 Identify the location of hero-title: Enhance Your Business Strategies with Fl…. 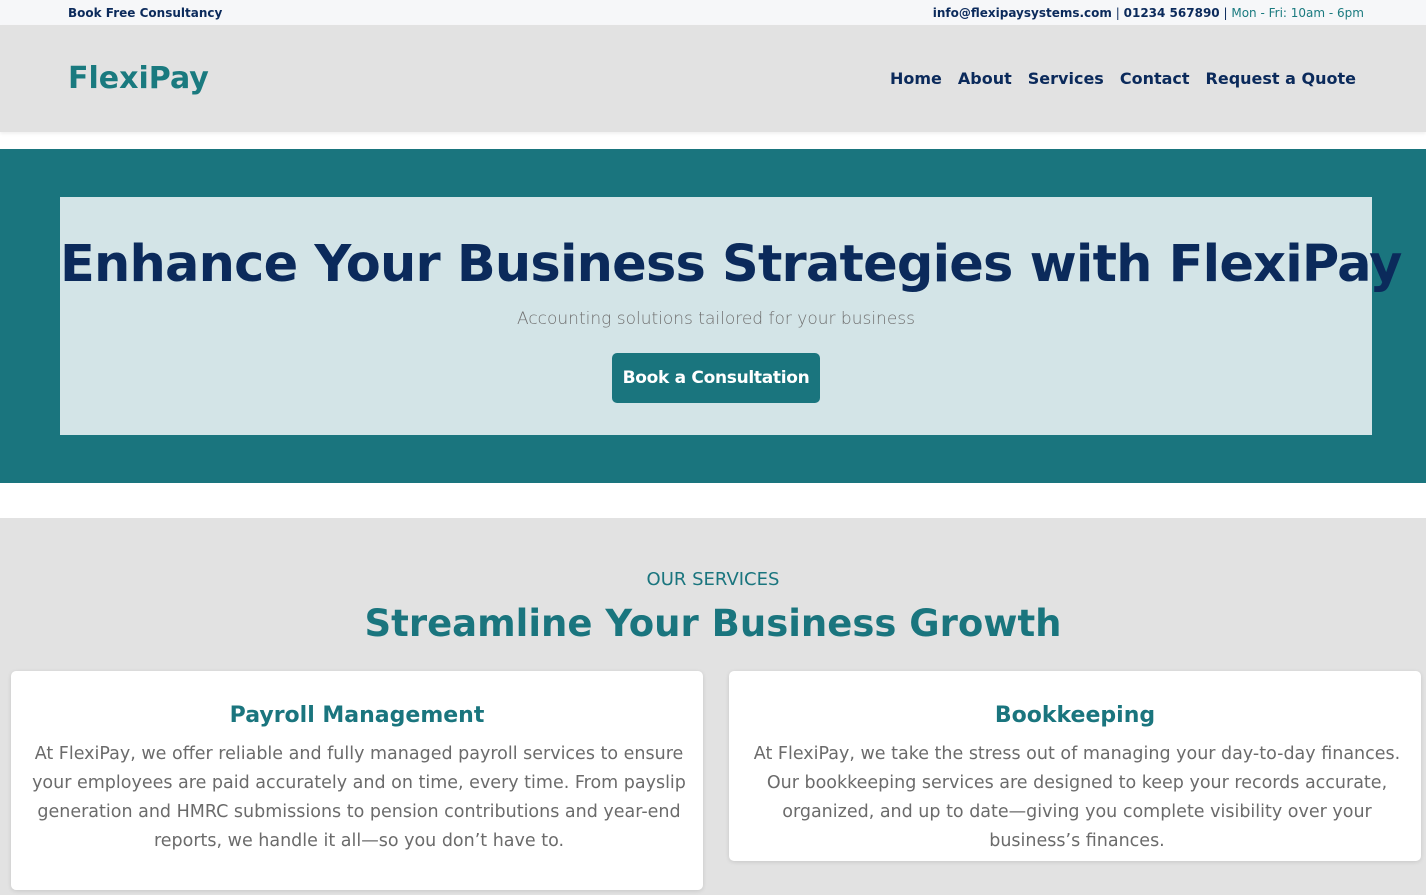
(731, 264).